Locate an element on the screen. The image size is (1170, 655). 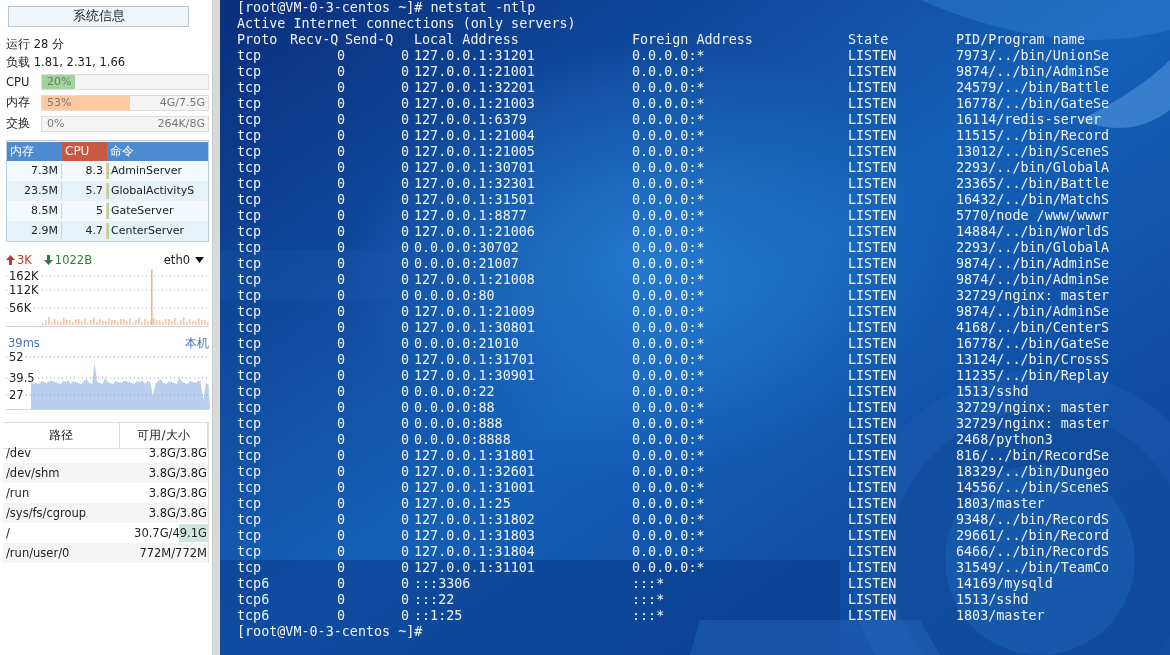
terminal-cell: 127.0.0.1:30701 is located at coordinates (474, 168).